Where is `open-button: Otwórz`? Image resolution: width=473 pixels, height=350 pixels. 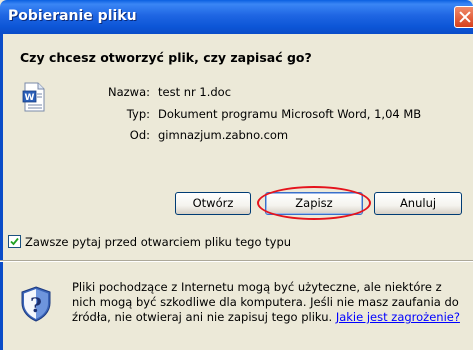
open-button: Otwórz is located at coordinates (213, 203).